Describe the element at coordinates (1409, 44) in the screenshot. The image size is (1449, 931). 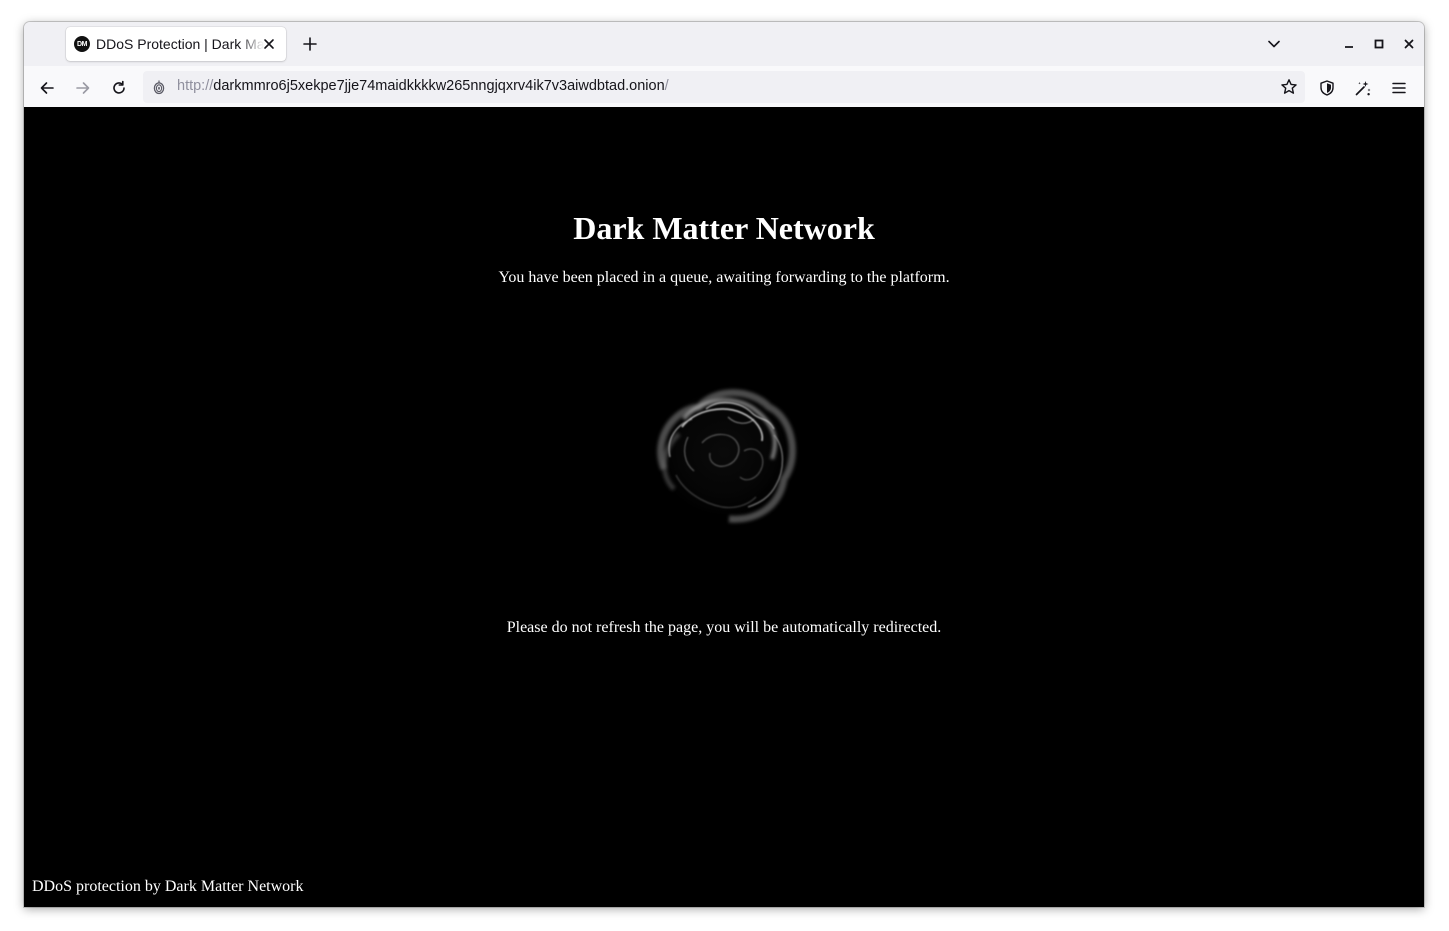
I see `close-window-icon` at that location.